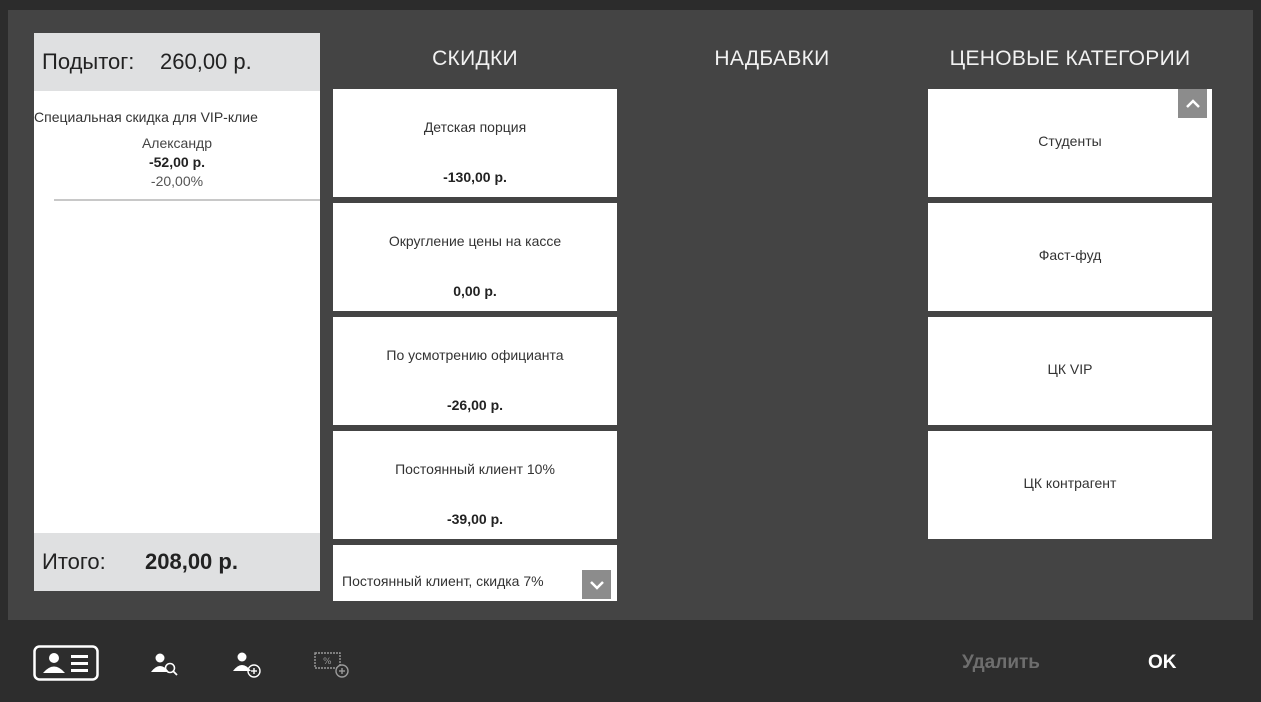 This screenshot has width=1261, height=702. I want to click on price-category-card: Студенты, so click(1070, 143).